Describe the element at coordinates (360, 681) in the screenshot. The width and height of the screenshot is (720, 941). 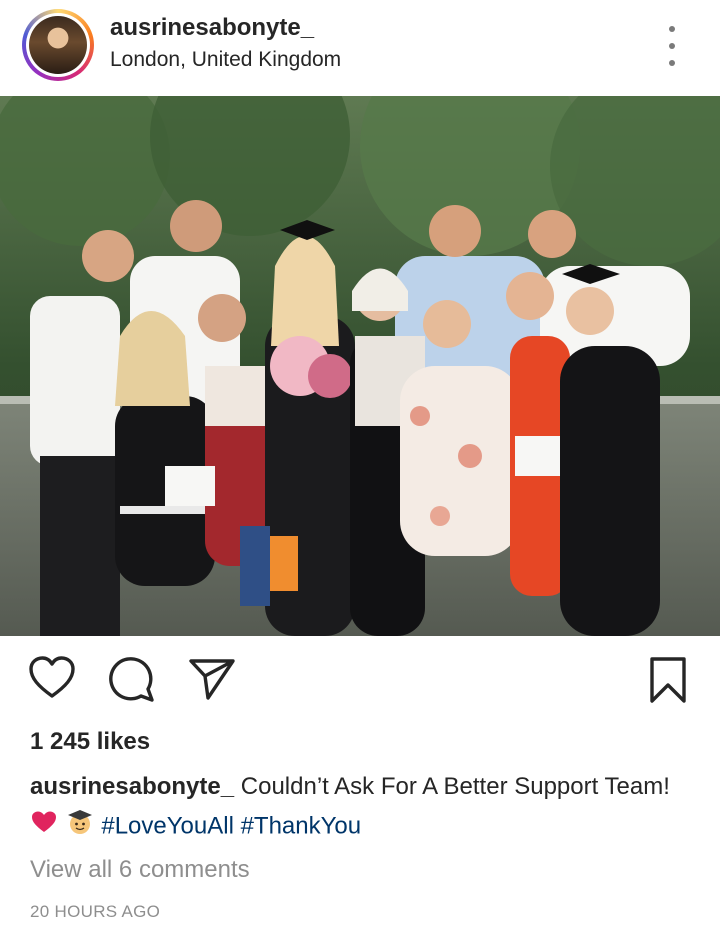
I see `post-actions` at that location.